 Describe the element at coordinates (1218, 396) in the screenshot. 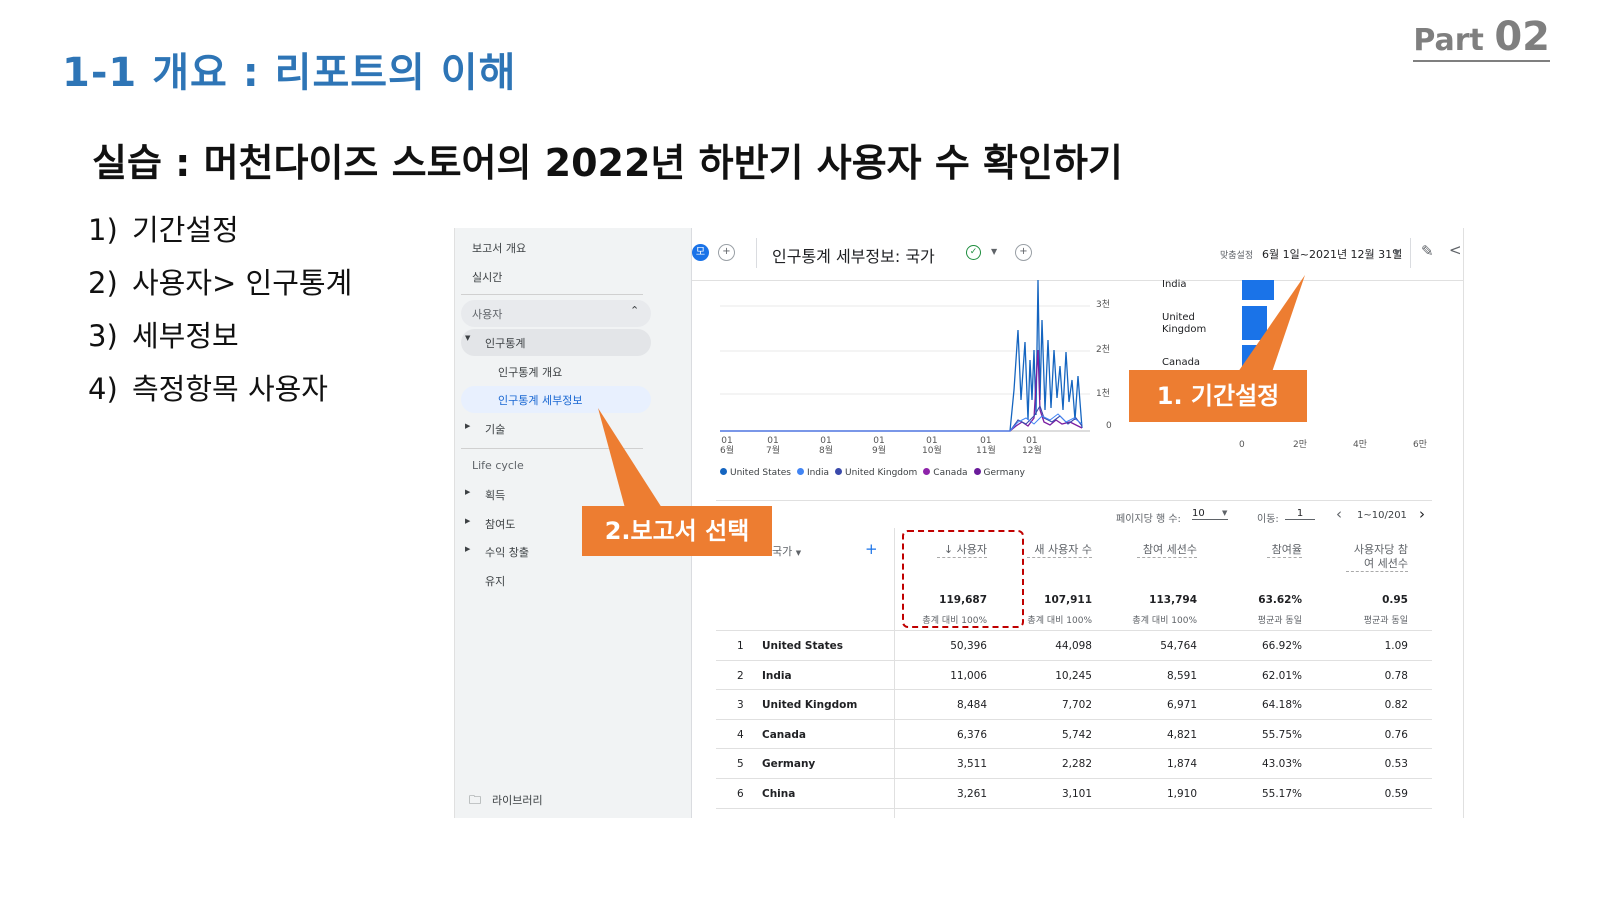

I see `callout-period: 1. 기간설정` at that location.